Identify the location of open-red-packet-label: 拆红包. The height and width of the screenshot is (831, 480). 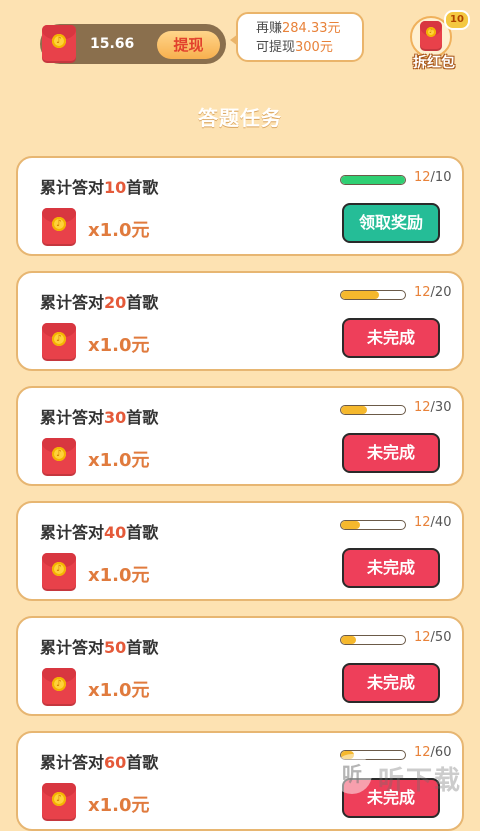
(434, 63).